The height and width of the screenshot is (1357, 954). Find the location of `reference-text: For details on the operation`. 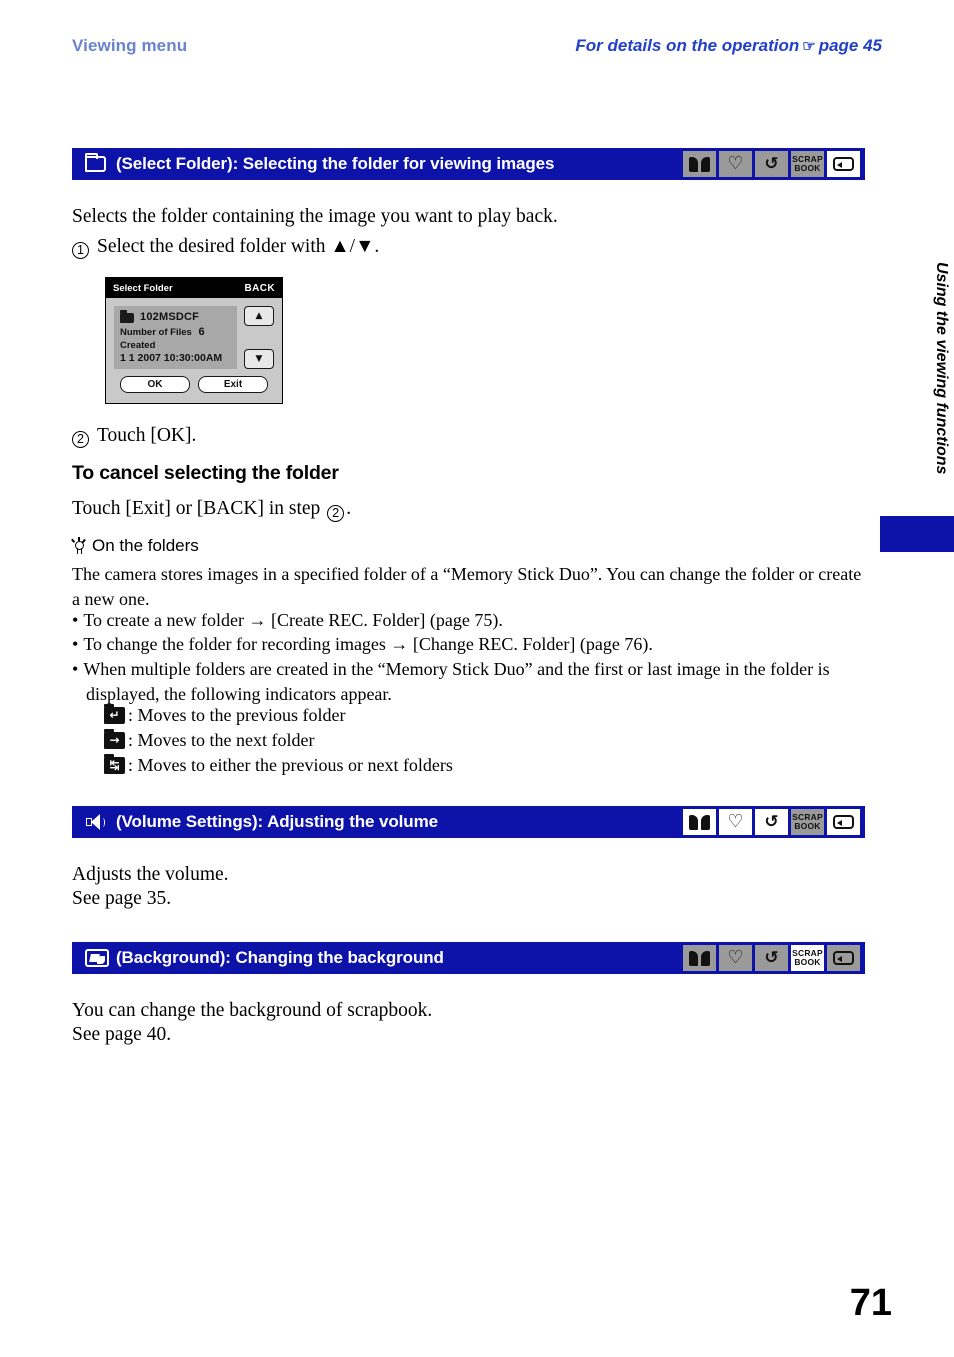

reference-text: For details on the operation is located at coordinates (687, 45).